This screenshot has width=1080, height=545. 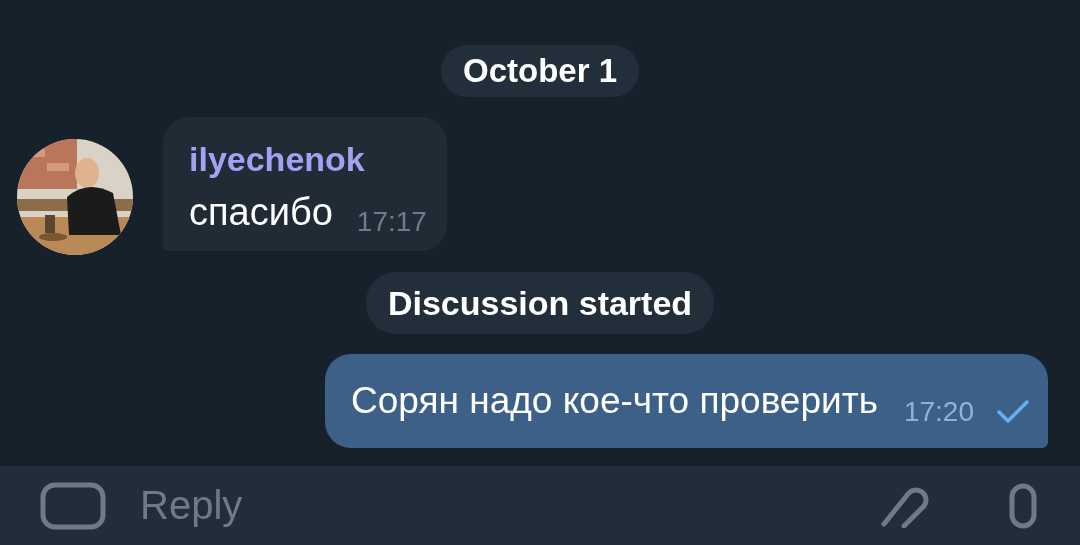 I want to click on date-label: October 1, so click(x=539, y=71).